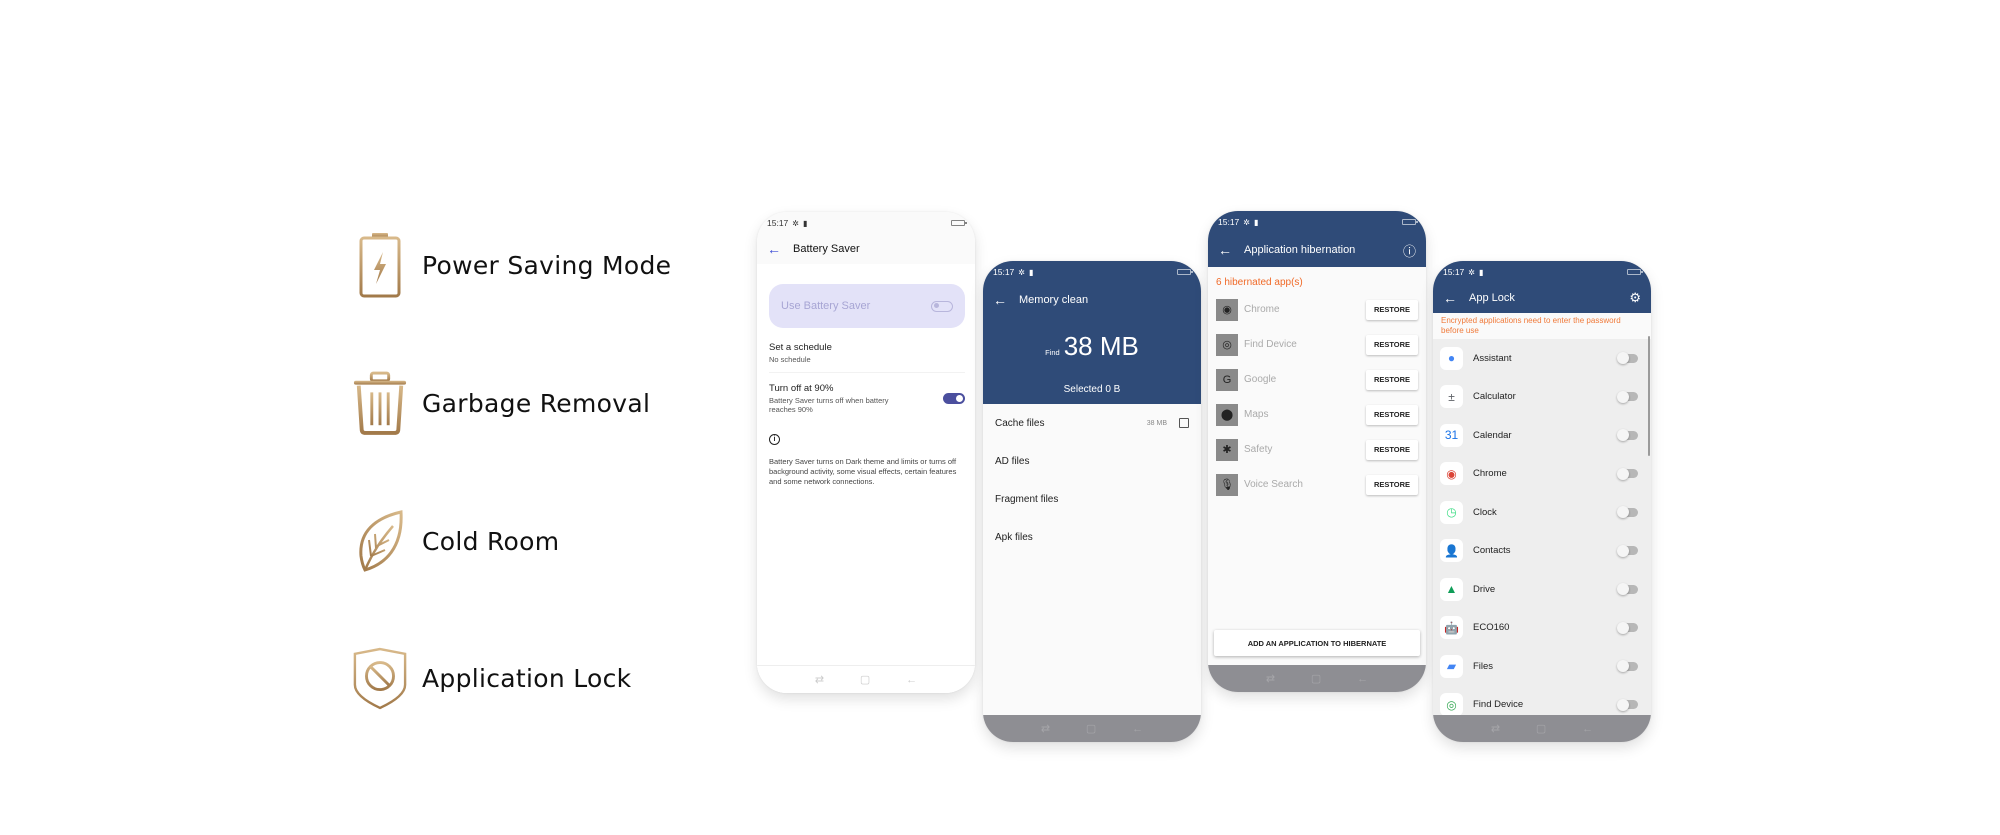  Describe the element at coordinates (1649, 396) in the screenshot. I see `scrollbar` at that location.